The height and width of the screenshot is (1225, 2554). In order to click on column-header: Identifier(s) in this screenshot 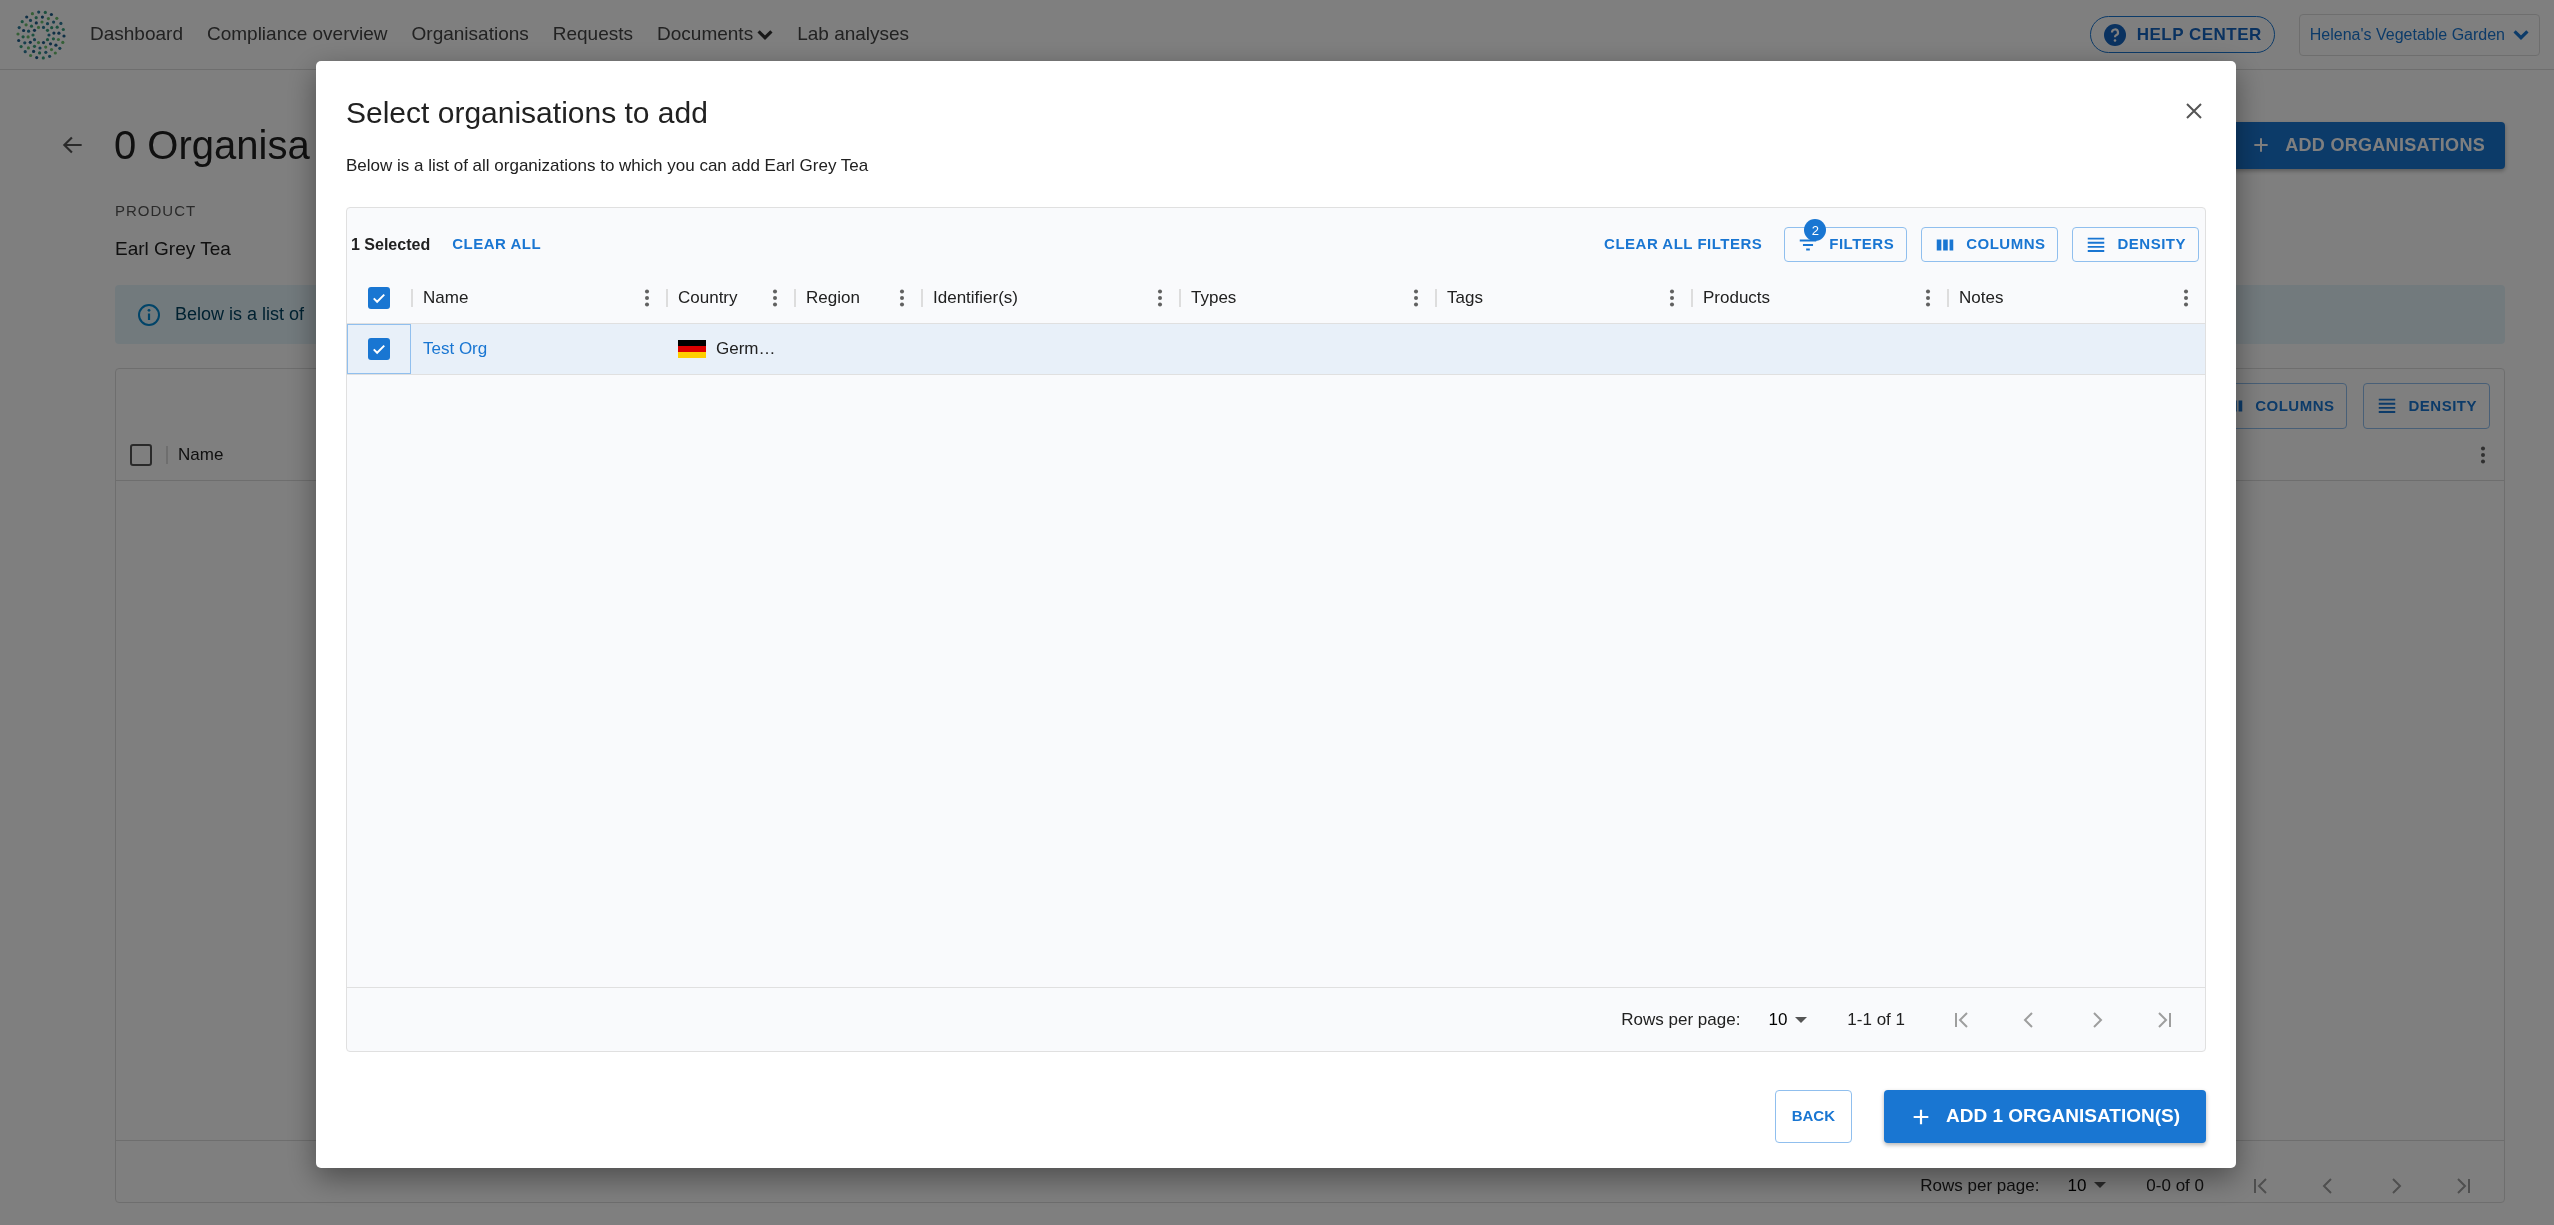, I will do `click(1041, 298)`.